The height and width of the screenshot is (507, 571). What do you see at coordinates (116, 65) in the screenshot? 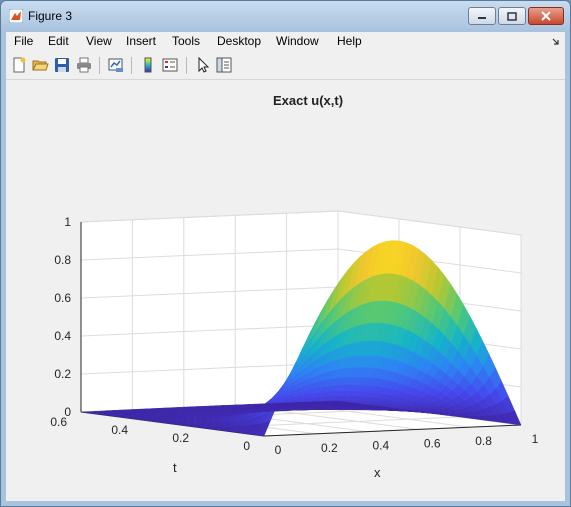
I see `link-plot-icon` at bounding box center [116, 65].